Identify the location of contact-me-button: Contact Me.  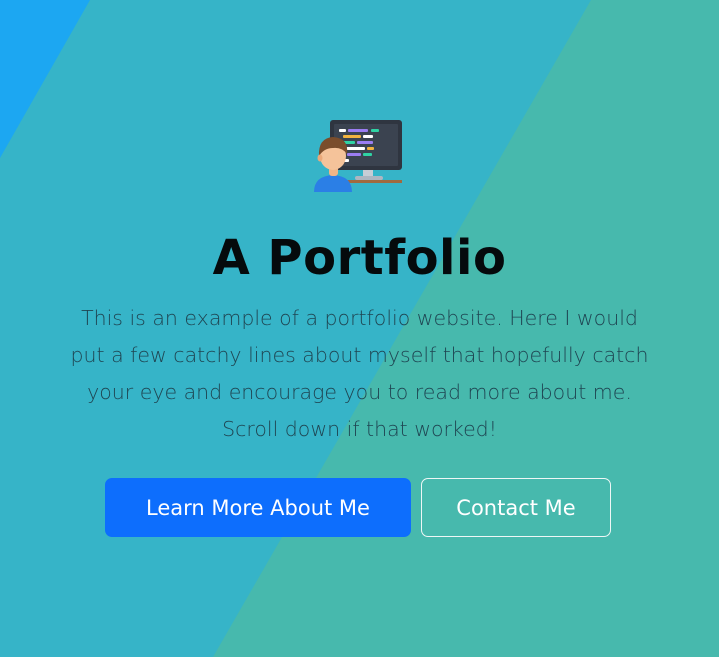
(516, 507).